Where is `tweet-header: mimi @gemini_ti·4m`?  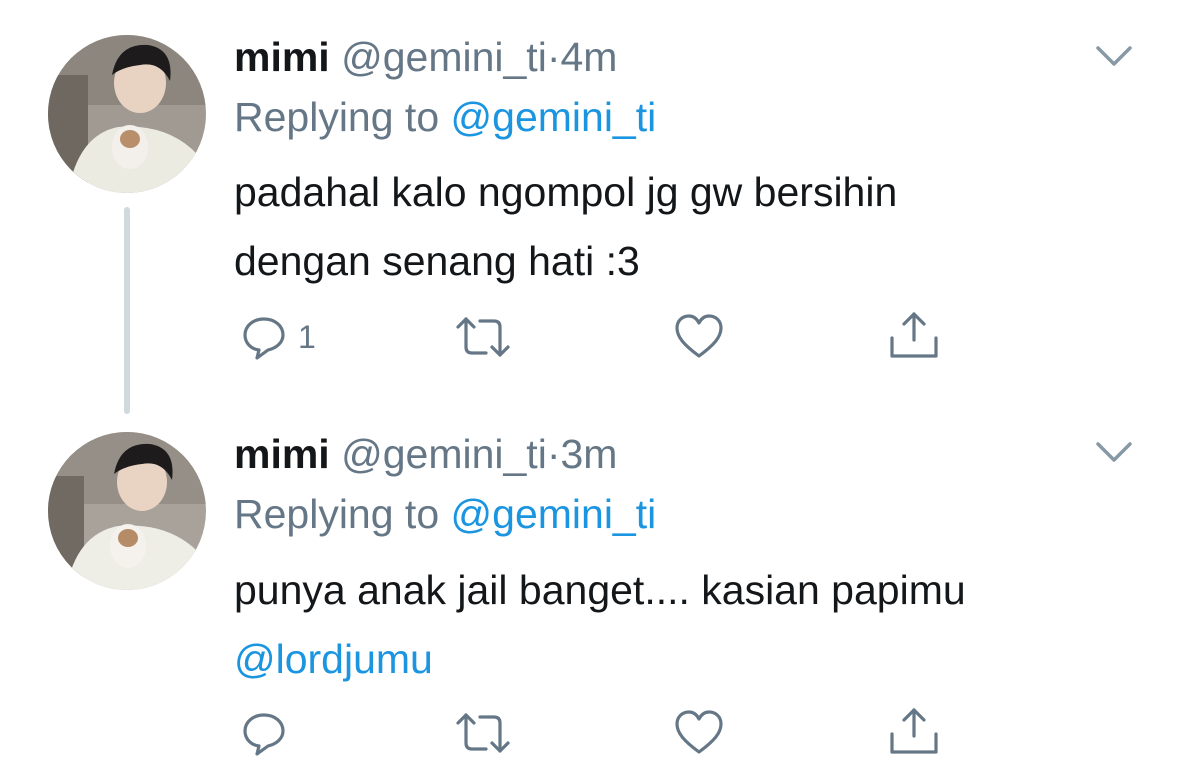 tweet-header: mimi @gemini_ti·4m is located at coordinates (425, 57).